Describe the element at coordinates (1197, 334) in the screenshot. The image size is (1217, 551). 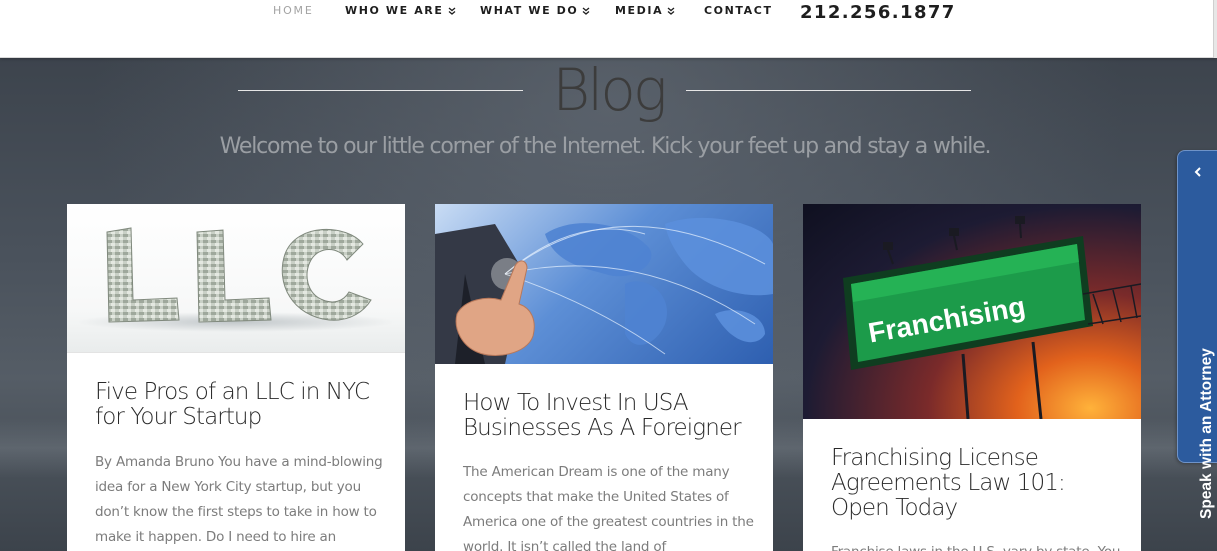
I see `speak-with-attorney-tab: Speak with an Attorney` at that location.